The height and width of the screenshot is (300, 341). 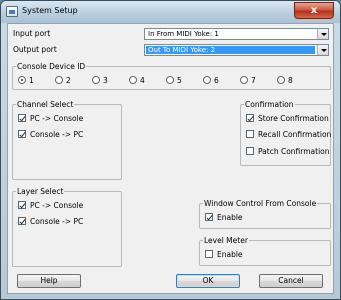 I want to click on input-port-label: Input port, so click(x=32, y=33).